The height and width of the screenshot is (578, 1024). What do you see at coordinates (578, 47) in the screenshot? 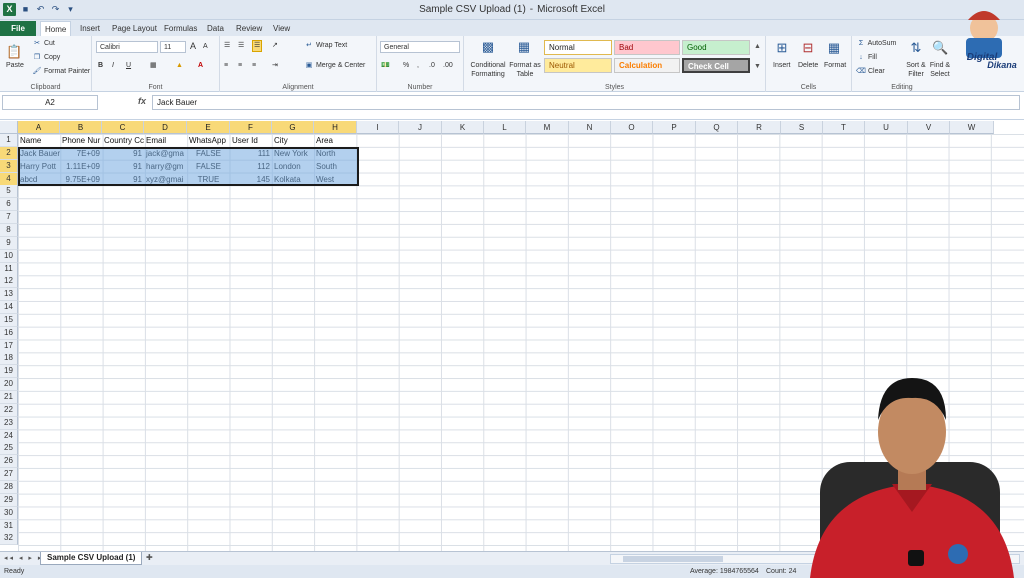
I see `style-normal: Normal` at bounding box center [578, 47].